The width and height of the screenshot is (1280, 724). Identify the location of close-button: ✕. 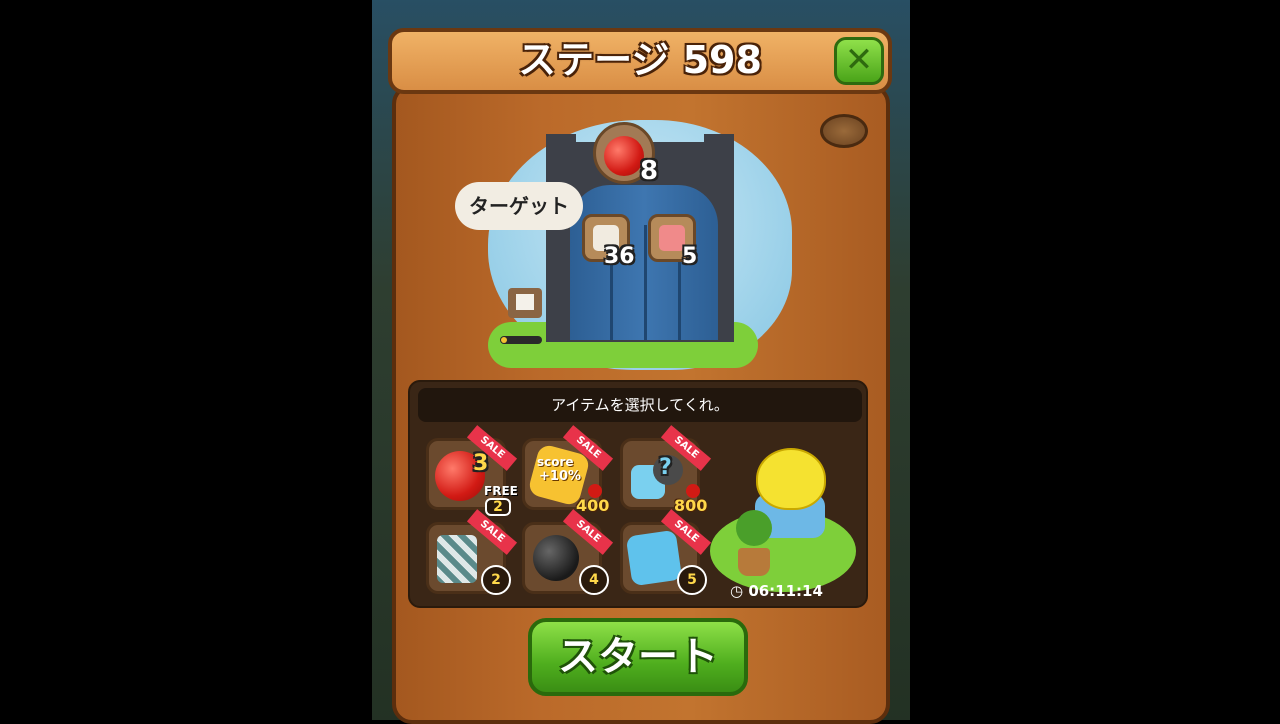
(859, 61).